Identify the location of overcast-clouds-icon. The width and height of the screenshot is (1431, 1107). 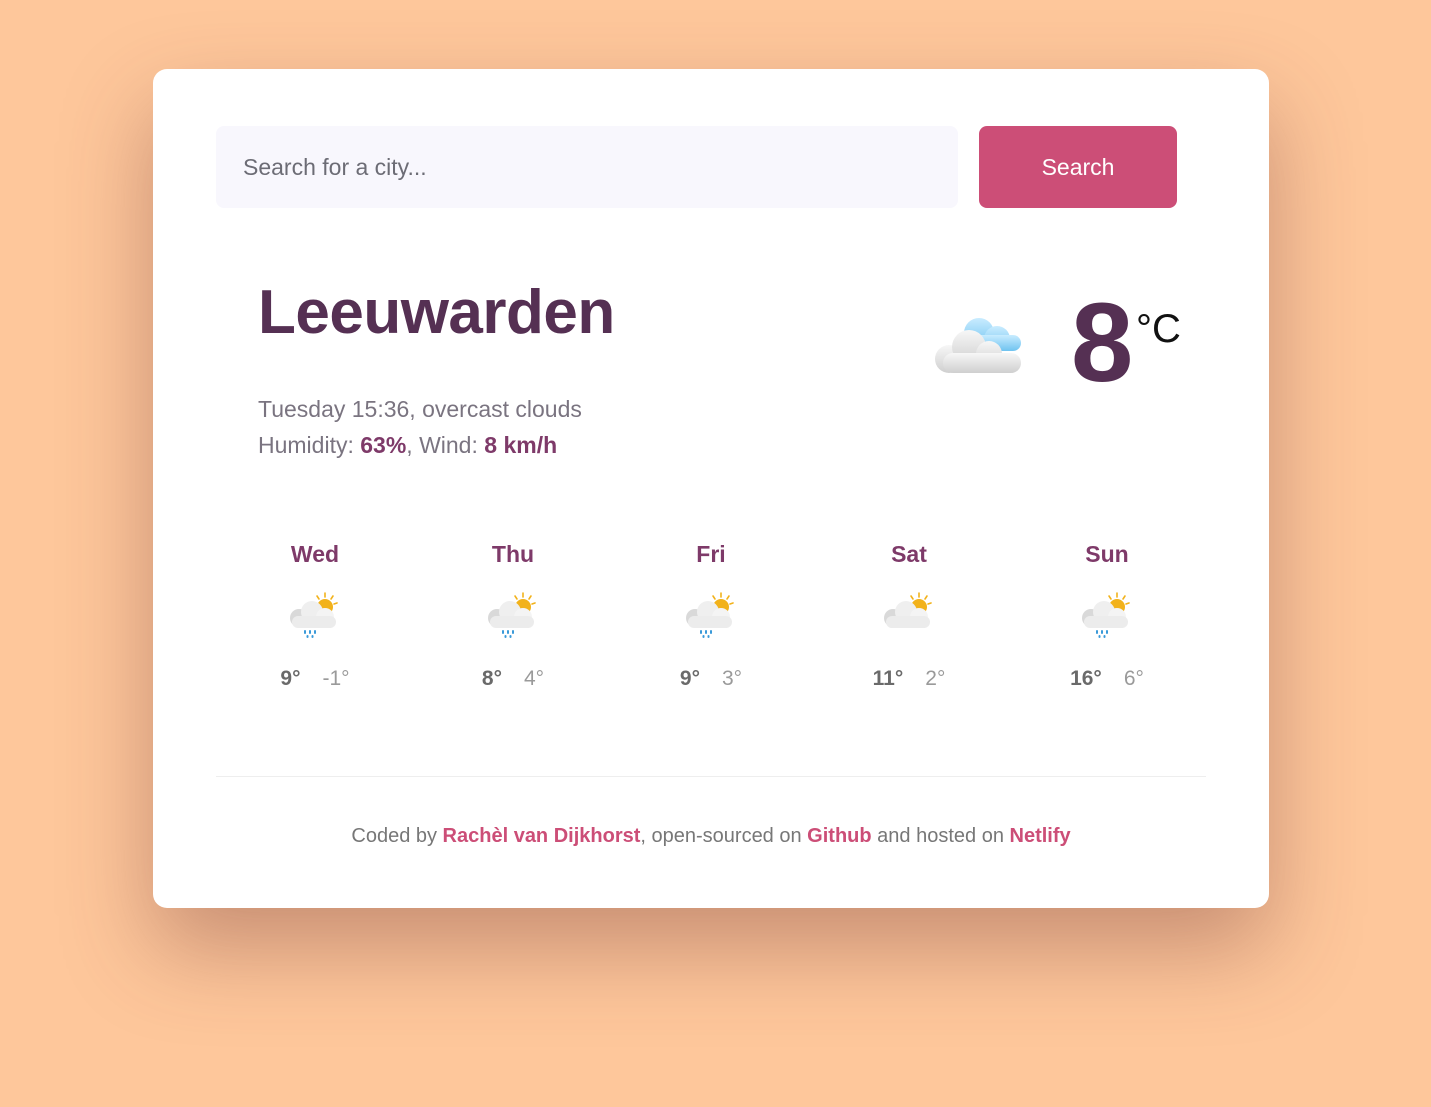
(981, 346).